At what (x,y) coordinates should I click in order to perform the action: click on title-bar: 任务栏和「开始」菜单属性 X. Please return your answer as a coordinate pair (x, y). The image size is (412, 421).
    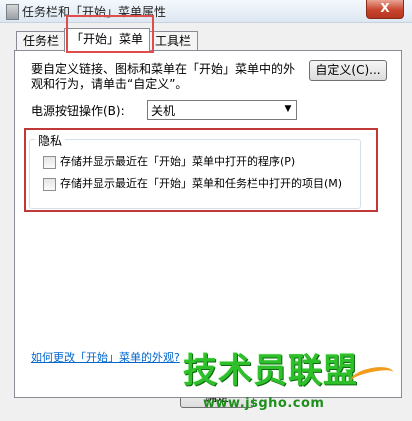
    Looking at the image, I should click on (206, 11).